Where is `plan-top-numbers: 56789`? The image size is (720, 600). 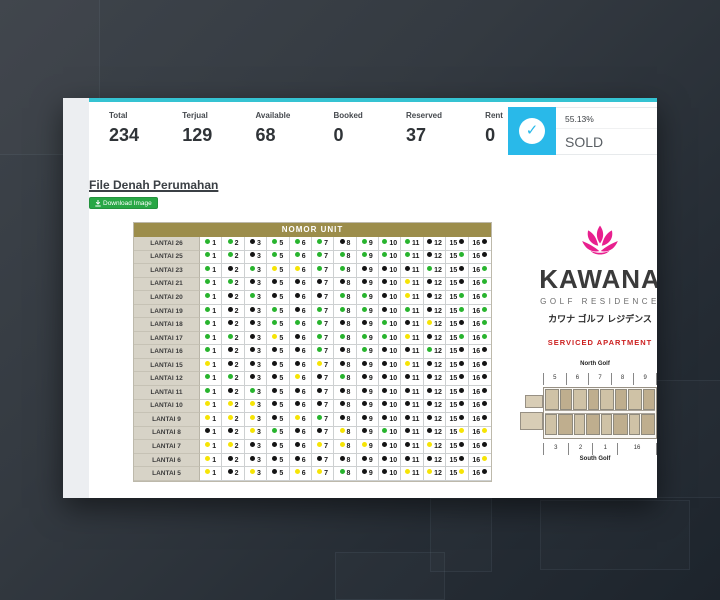
plan-top-numbers: 56789 is located at coordinates (600, 379).